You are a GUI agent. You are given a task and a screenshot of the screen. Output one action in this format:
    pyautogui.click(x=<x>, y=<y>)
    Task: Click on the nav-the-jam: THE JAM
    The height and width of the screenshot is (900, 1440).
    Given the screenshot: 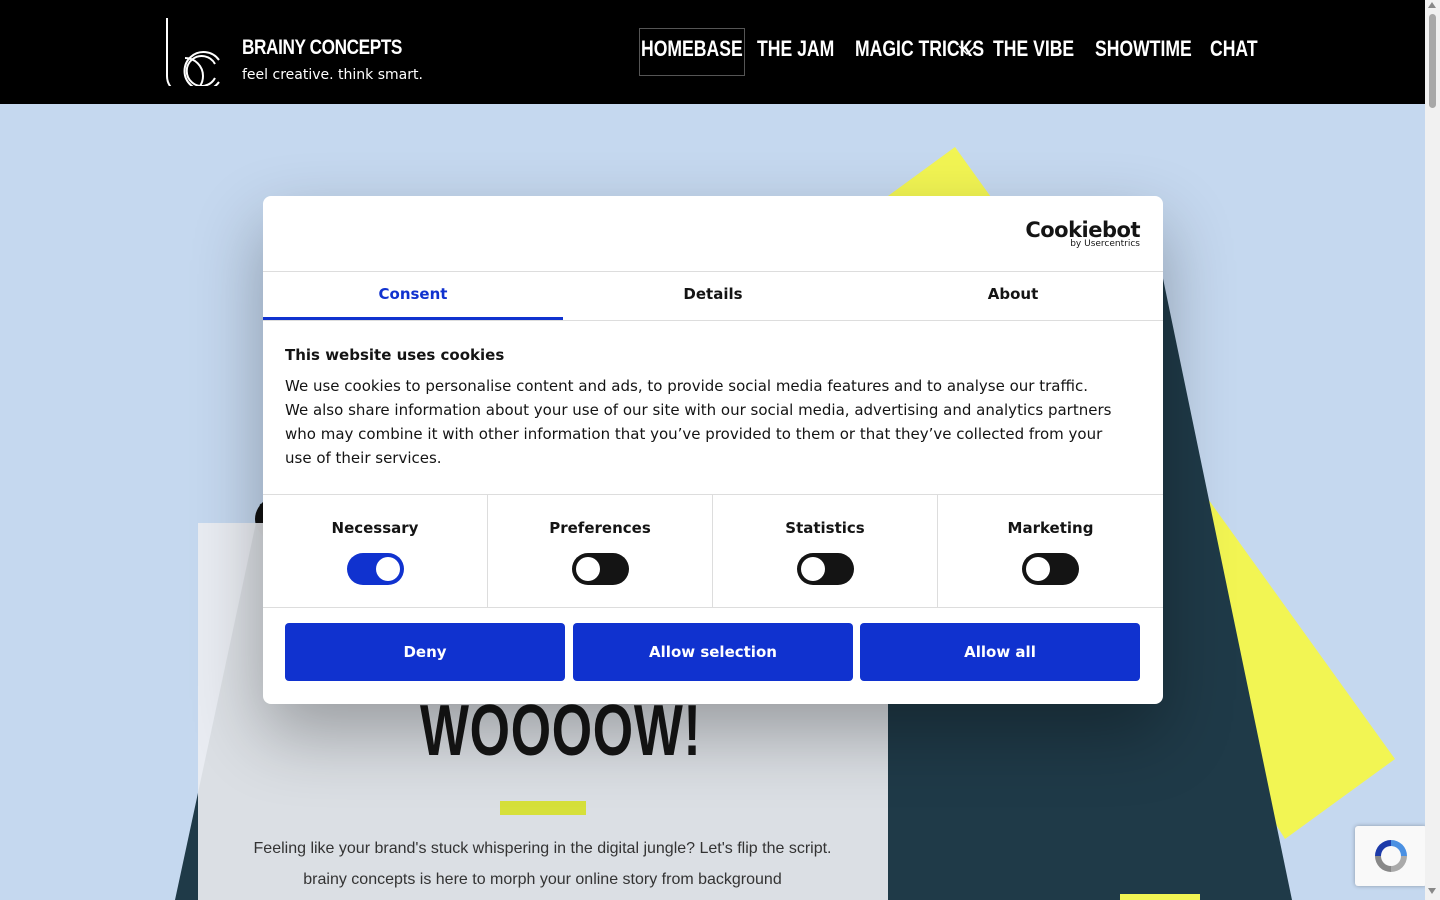 What is the action you would take?
    pyautogui.click(x=795, y=49)
    